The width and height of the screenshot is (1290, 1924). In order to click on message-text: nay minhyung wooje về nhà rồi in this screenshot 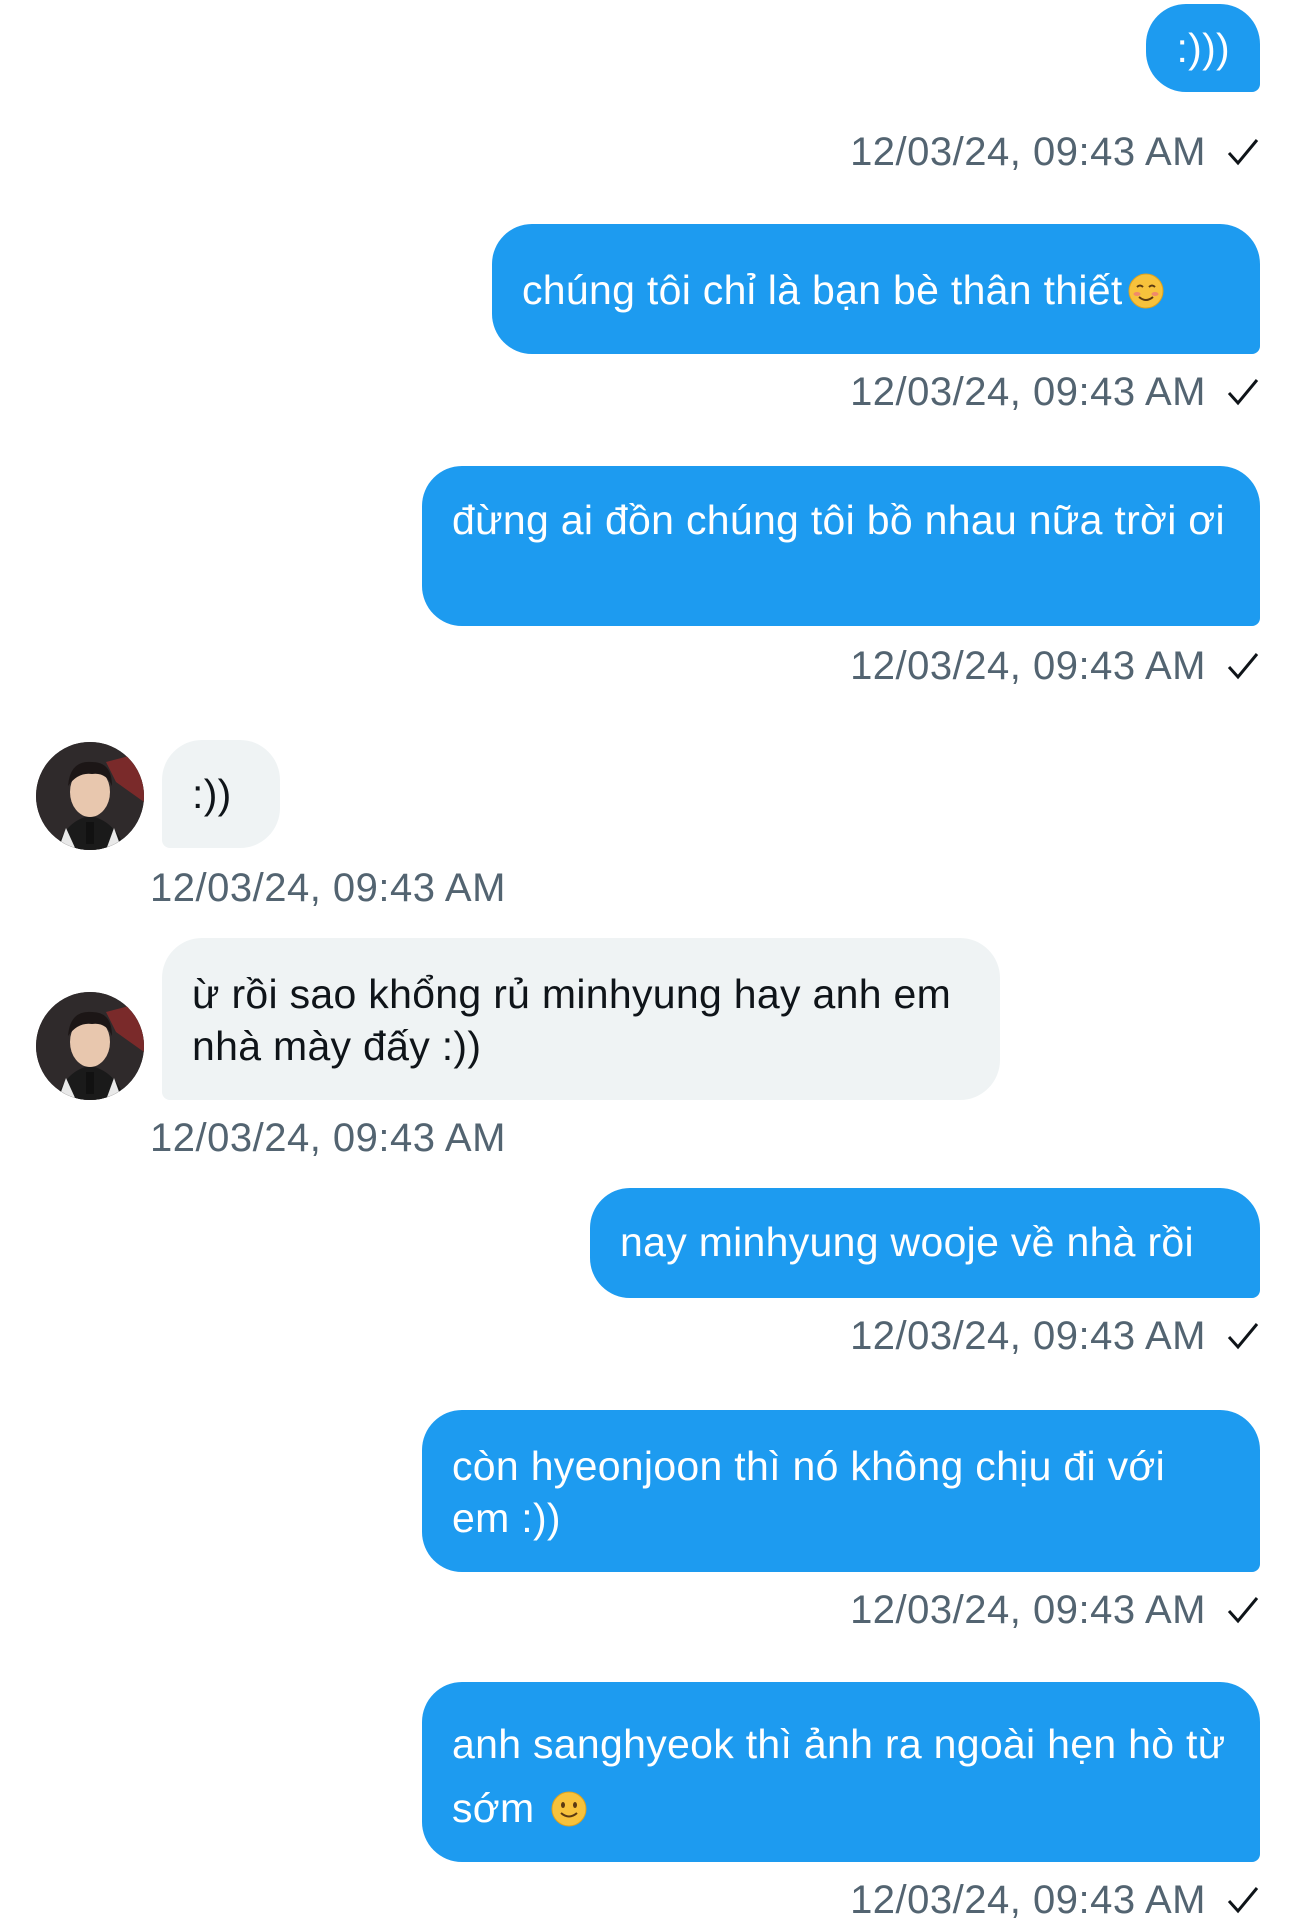, I will do `click(907, 1242)`.